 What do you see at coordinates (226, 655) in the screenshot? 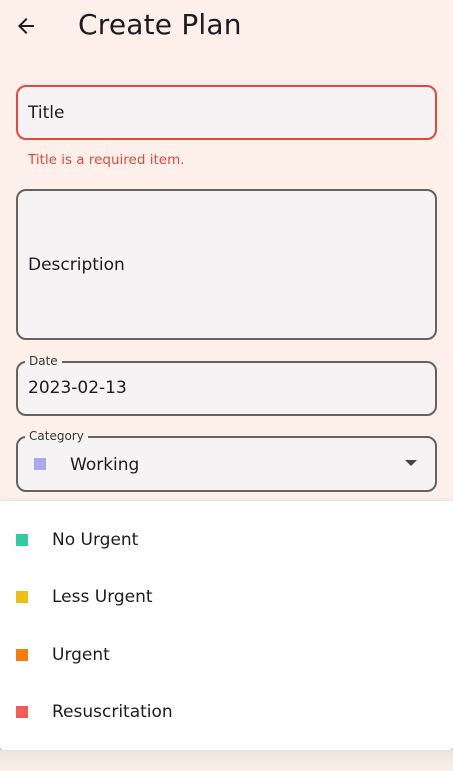
I see `menu-item-urgent: Urgent` at bounding box center [226, 655].